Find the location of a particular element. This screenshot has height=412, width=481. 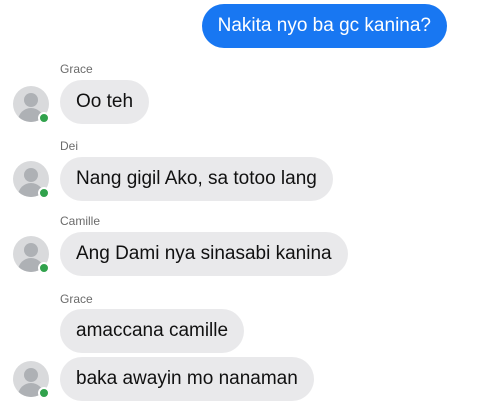

message-text: Nang gigil Ako, sa totoo lang is located at coordinates (196, 178).